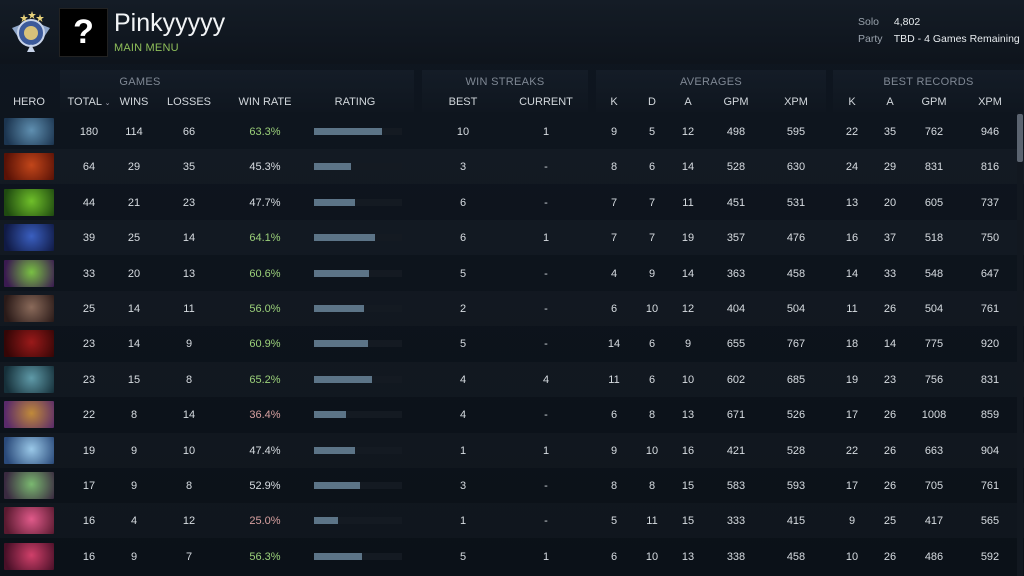  What do you see at coordinates (512, 556) in the screenshot?
I see `table-row: 16 9 7 56.3% 5 1 6 10 13 338 458 10 26 486 592` at bounding box center [512, 556].